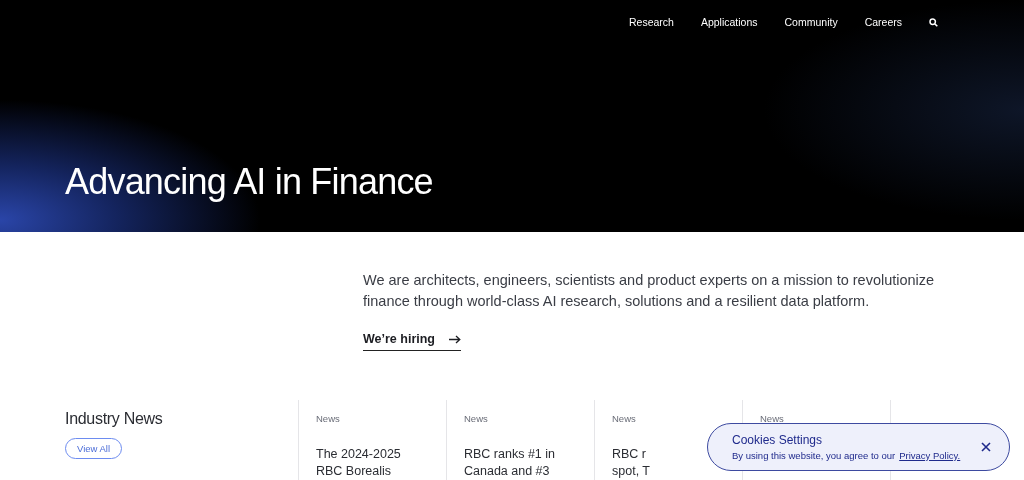 The image size is (1024, 480). What do you see at coordinates (883, 22) in the screenshot?
I see `nav-link: Careers` at bounding box center [883, 22].